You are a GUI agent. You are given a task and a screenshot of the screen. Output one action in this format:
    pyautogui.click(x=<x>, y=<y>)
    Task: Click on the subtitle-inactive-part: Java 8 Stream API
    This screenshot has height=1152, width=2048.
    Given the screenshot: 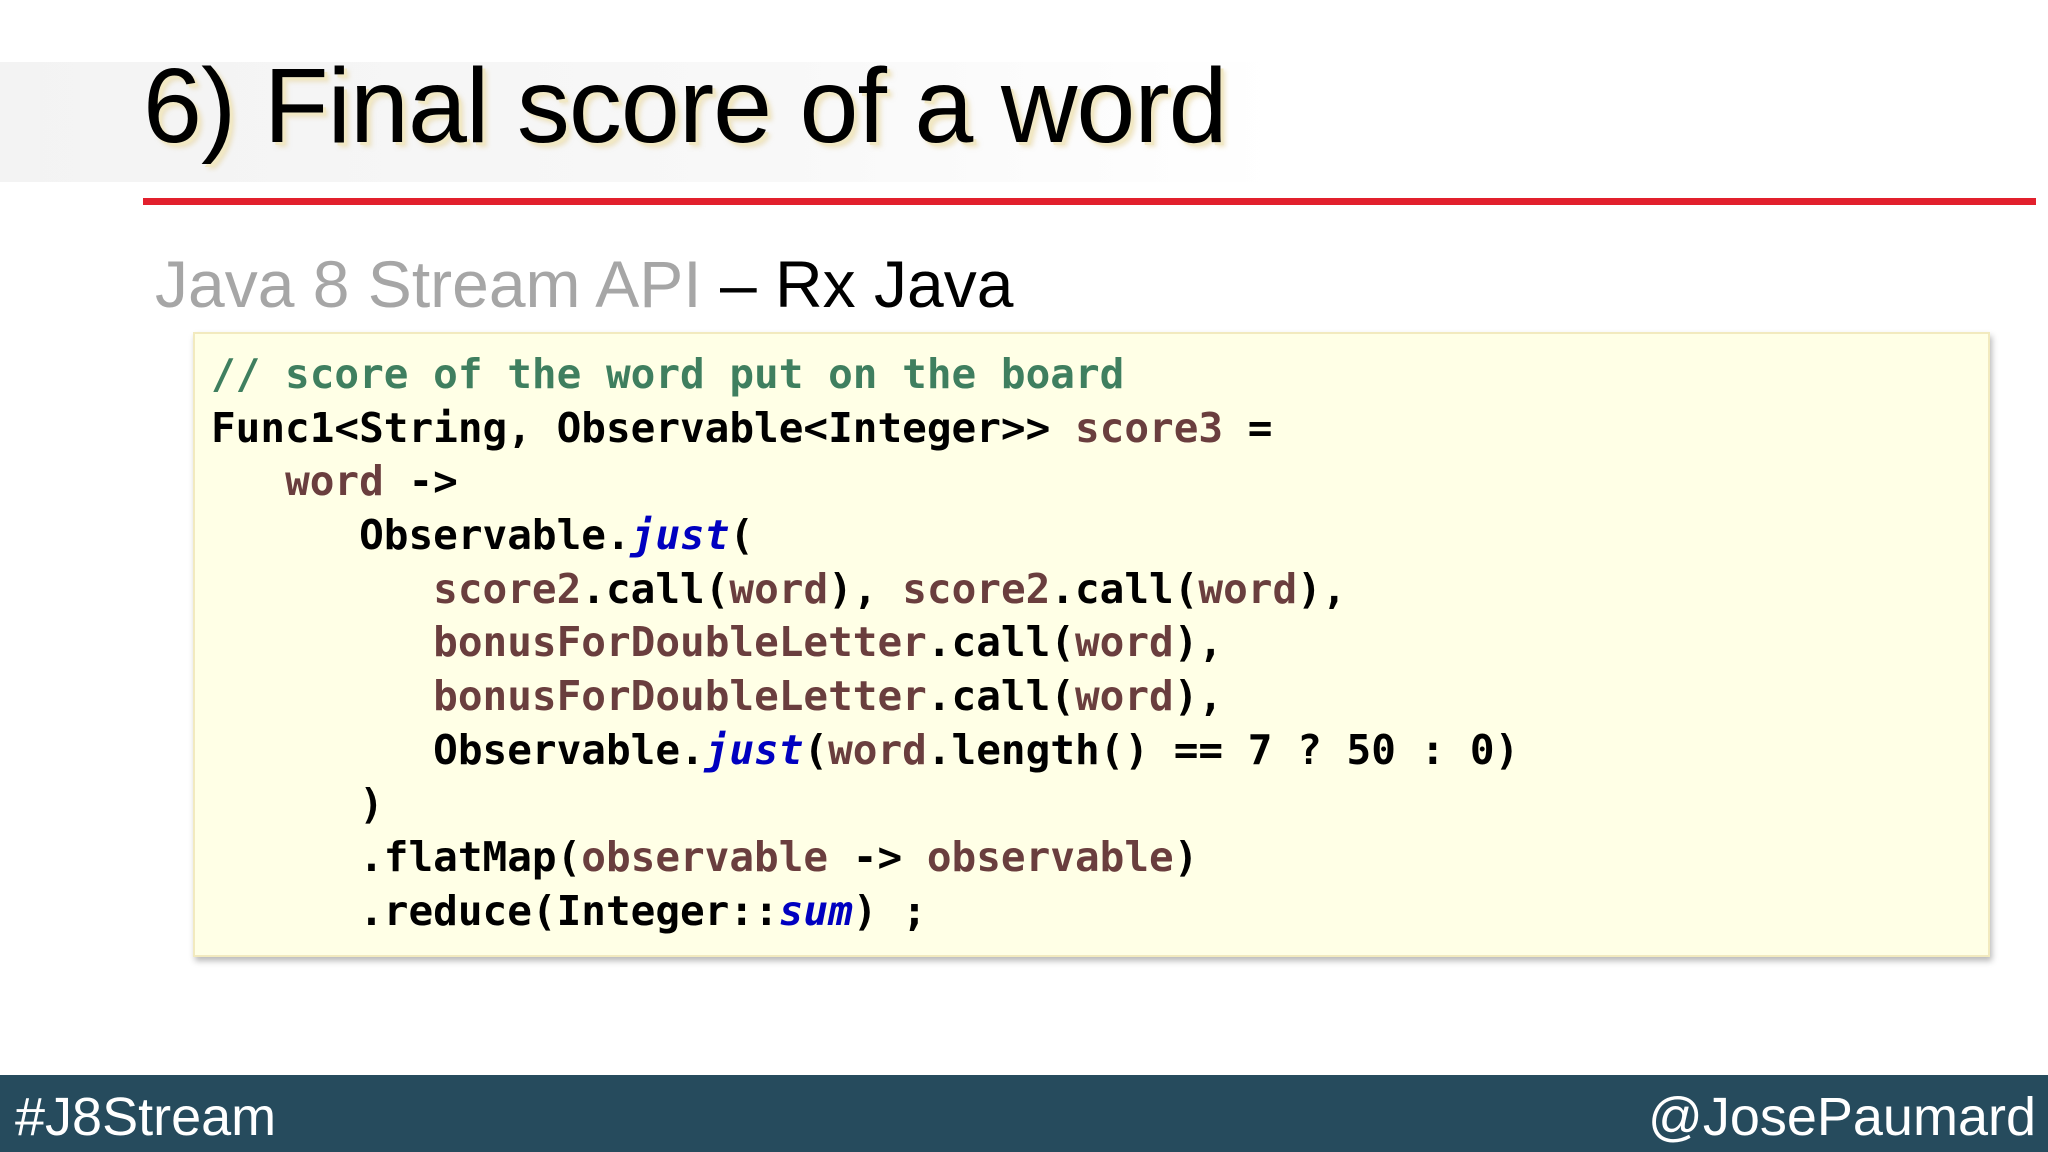 What is the action you would take?
    pyautogui.click(x=428, y=284)
    